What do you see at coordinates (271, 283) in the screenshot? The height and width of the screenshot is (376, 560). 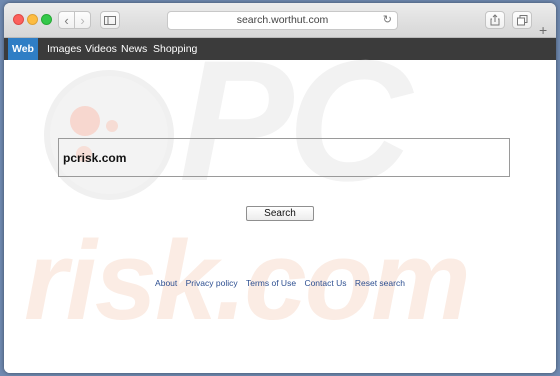 I see `footer-link-terms-of-use: Terms of Use` at bounding box center [271, 283].